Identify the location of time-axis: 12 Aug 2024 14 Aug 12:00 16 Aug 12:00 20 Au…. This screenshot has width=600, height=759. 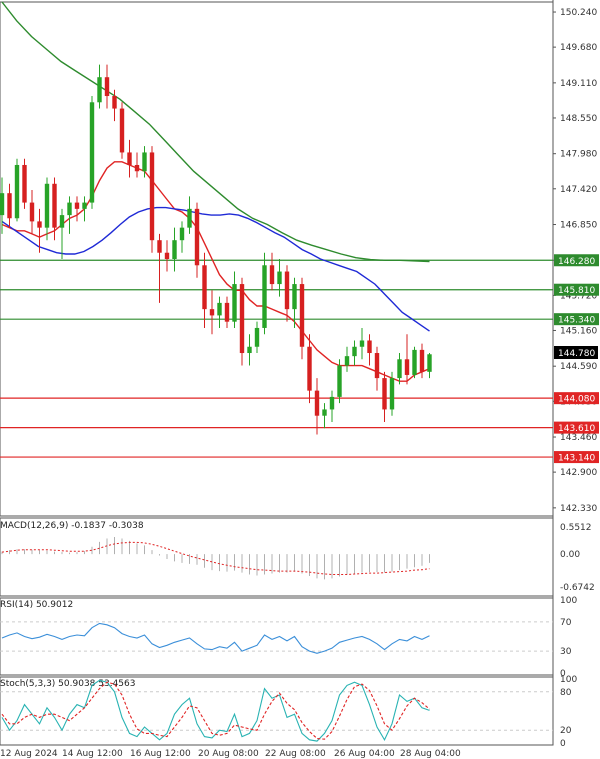
(230, 754).